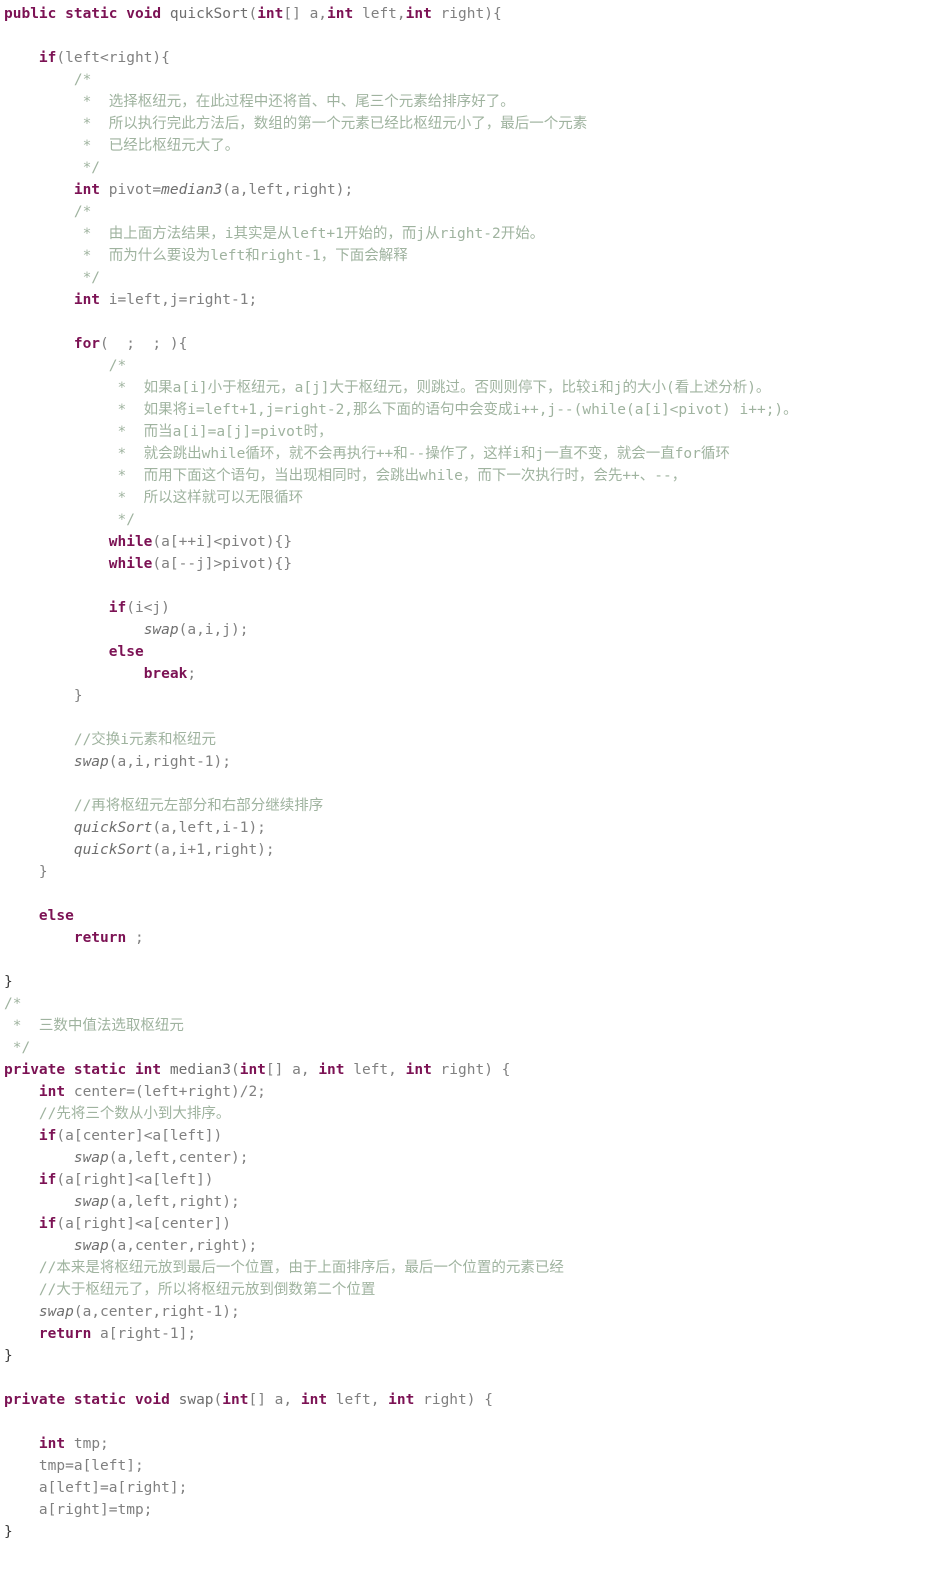 The width and height of the screenshot is (949, 1585). I want to click on token-method-name: swap, so click(196, 1400).